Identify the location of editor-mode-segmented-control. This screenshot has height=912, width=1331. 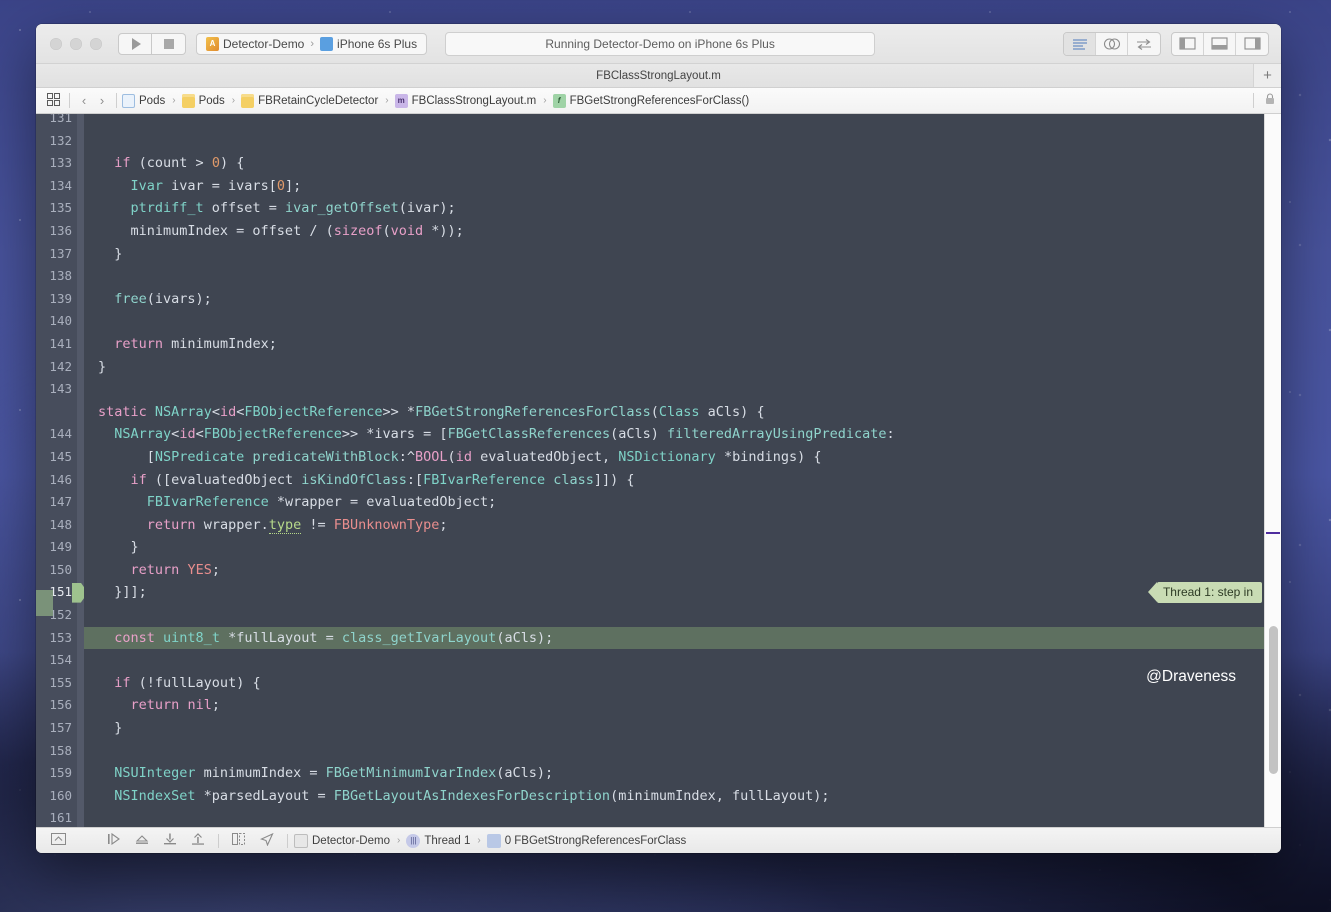
(1112, 43).